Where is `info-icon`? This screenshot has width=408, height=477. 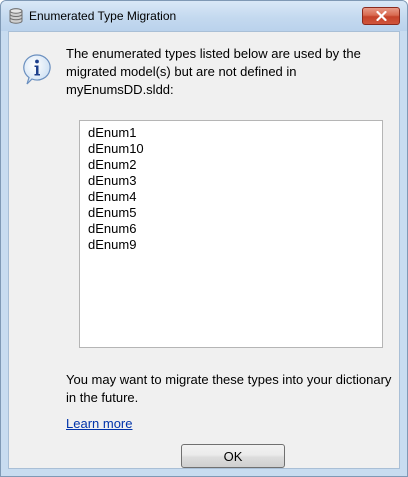
info-icon is located at coordinates (37, 70).